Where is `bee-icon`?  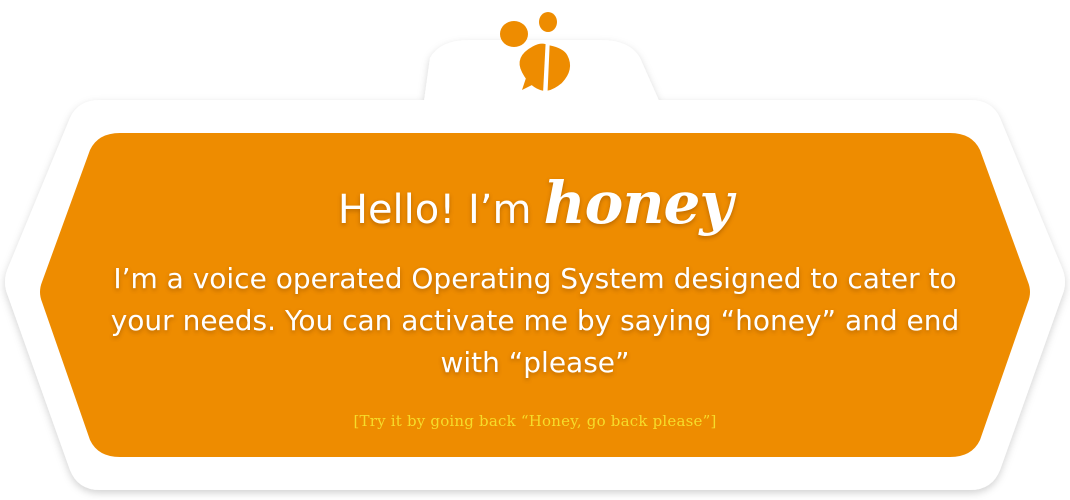 bee-icon is located at coordinates (535, 51).